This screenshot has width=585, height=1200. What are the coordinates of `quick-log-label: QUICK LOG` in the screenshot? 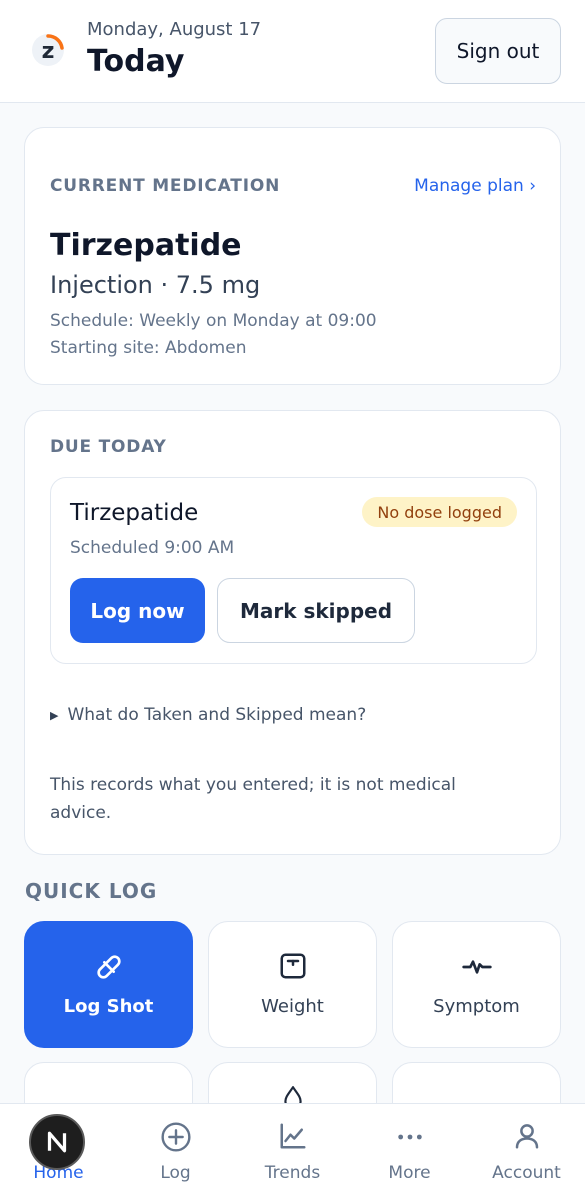 It's located at (91, 891).